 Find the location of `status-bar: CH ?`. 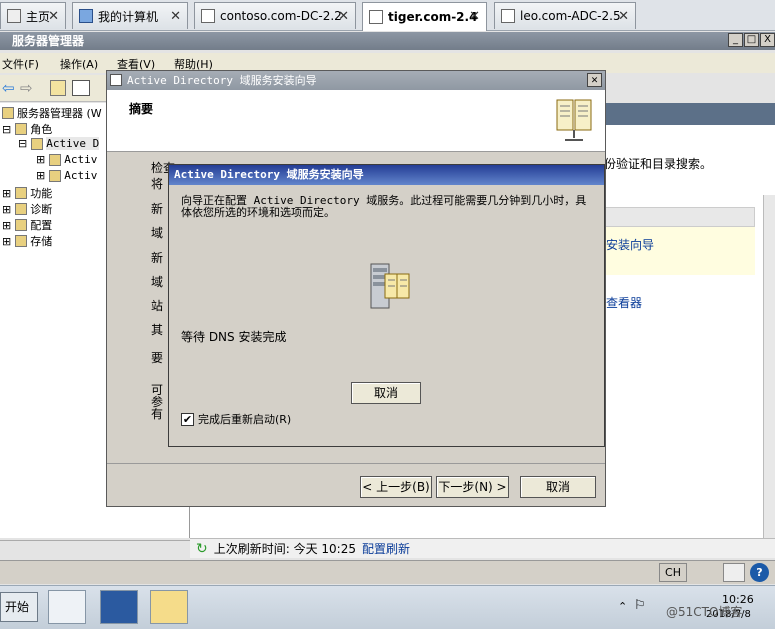

status-bar: CH ? is located at coordinates (387, 572).